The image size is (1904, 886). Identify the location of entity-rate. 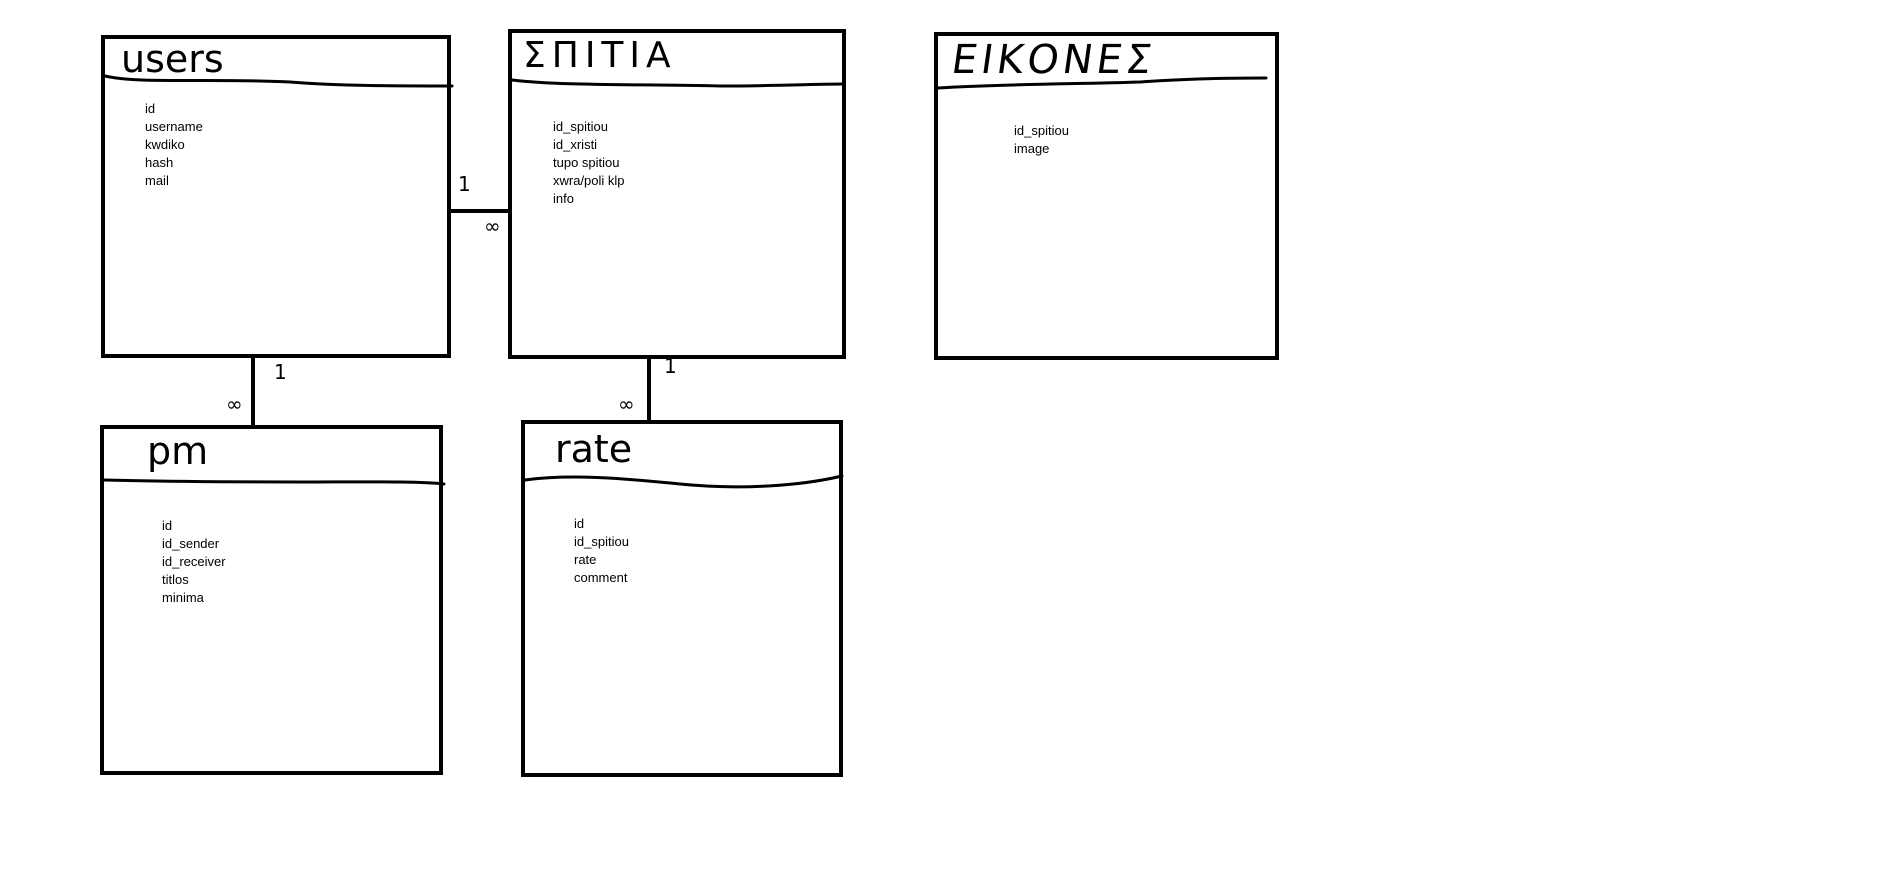
(682, 598).